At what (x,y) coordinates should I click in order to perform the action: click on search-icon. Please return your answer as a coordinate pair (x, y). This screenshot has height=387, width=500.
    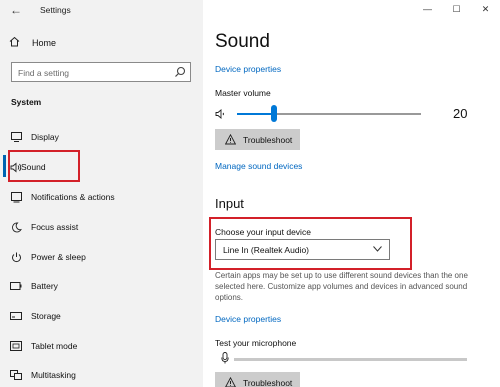
    Looking at the image, I should click on (180, 72).